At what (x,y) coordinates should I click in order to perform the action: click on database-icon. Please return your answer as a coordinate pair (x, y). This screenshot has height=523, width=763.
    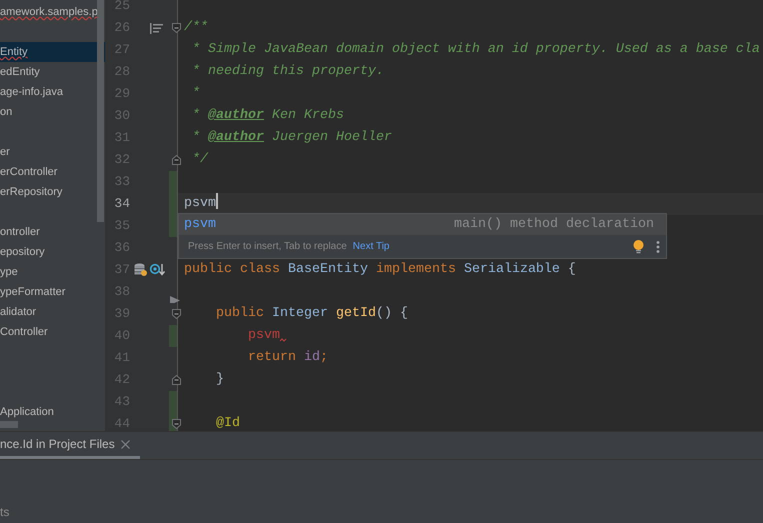
    Looking at the image, I should click on (140, 269).